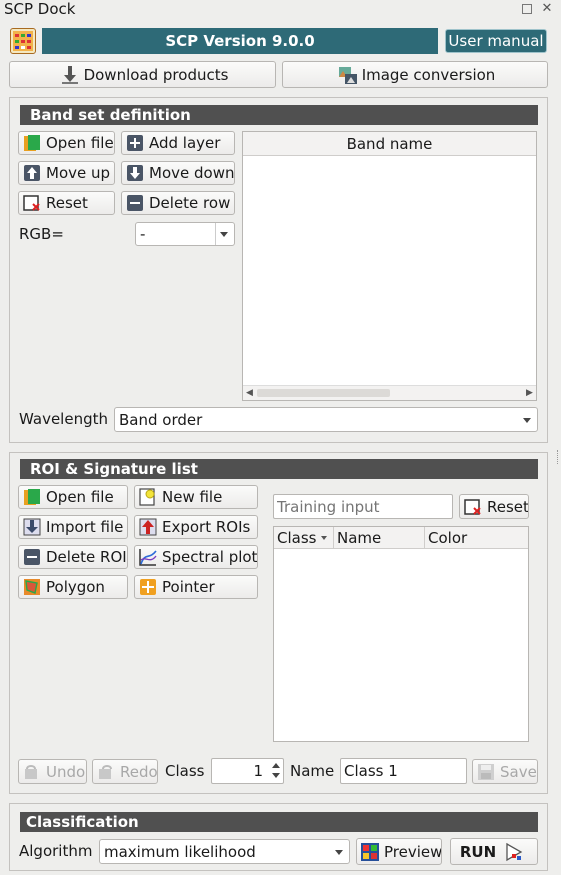 This screenshot has height=875, width=561. Describe the element at coordinates (73, 587) in the screenshot. I see `polygon-button: Polygon` at that location.